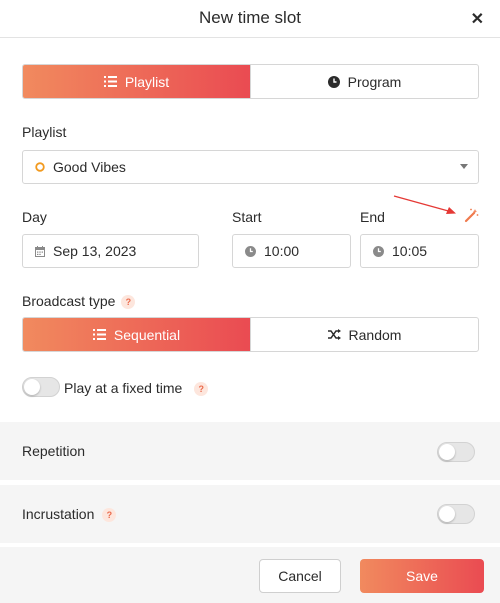 This screenshot has width=500, height=603. I want to click on day-value: Sep 13, 2023, so click(95, 251).